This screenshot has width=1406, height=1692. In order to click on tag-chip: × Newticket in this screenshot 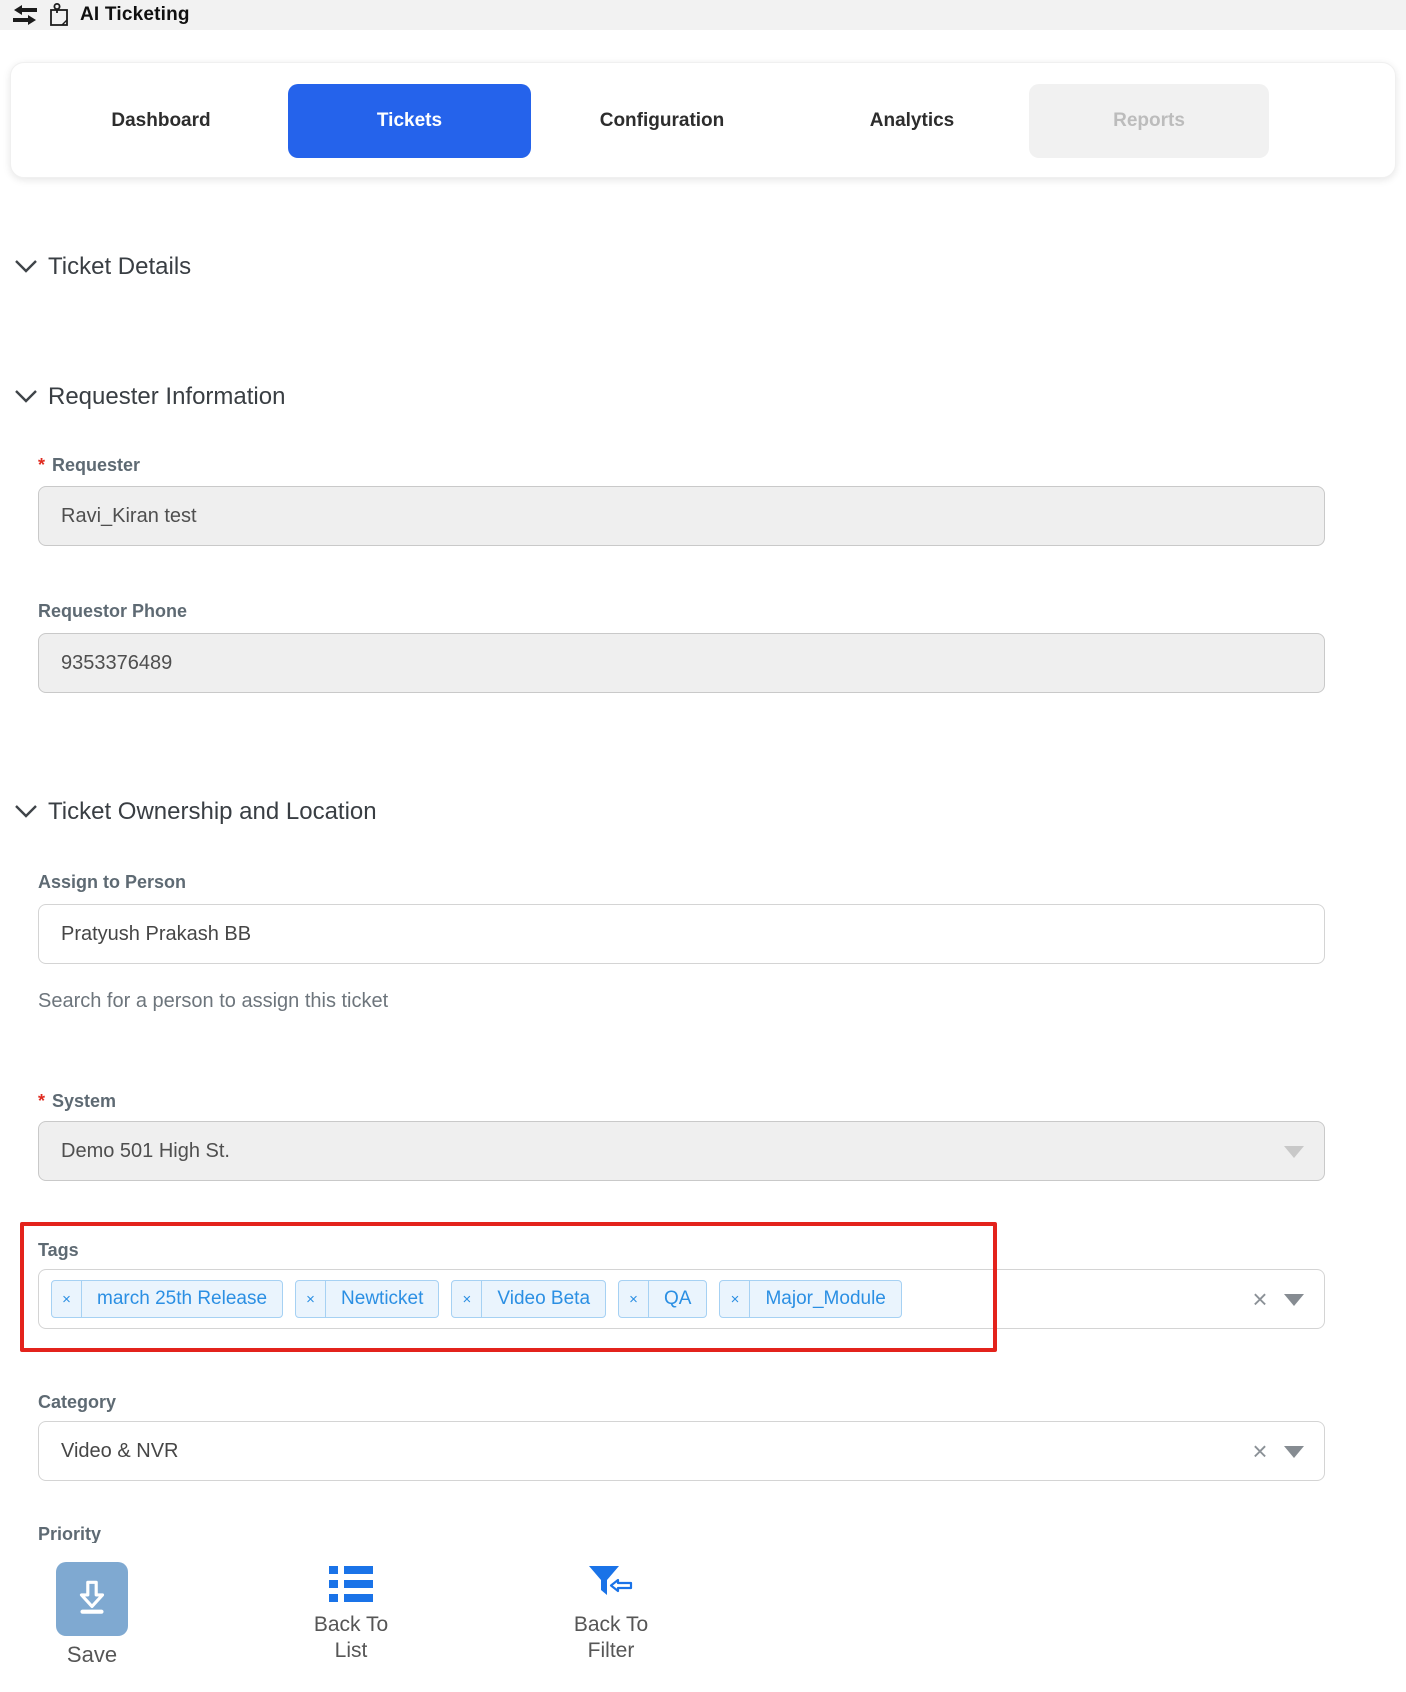, I will do `click(367, 1299)`.